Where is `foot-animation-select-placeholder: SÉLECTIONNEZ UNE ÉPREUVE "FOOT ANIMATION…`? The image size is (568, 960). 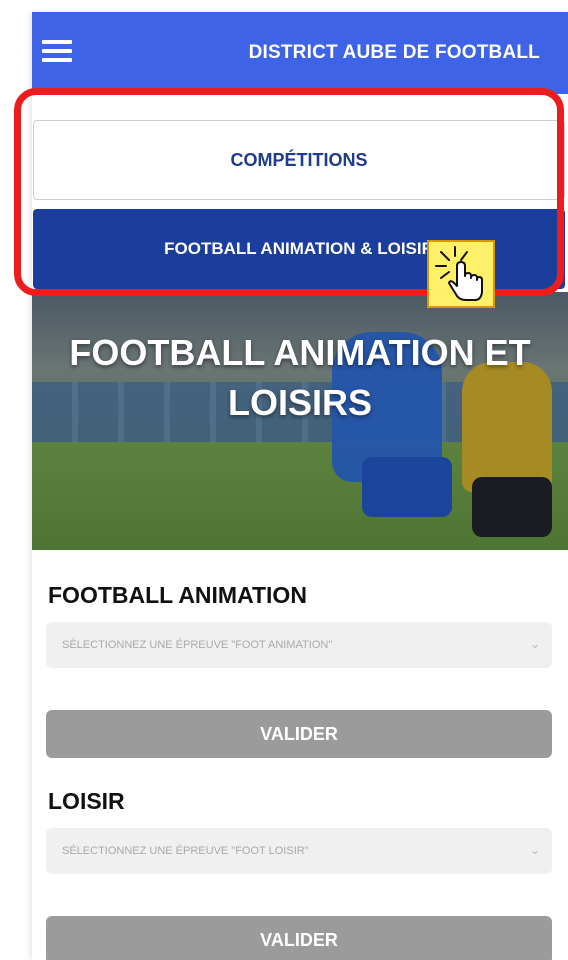
foot-animation-select-placeholder: SÉLECTIONNEZ UNE ÉPREUVE "FOOT ANIMATION… is located at coordinates (197, 645).